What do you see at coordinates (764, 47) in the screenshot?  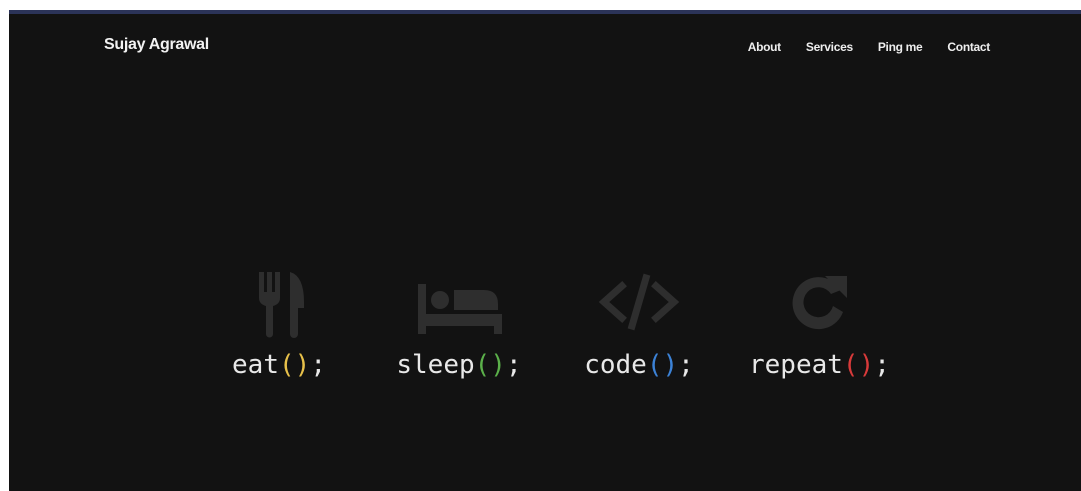 I see `nav-link-about: About` at bounding box center [764, 47].